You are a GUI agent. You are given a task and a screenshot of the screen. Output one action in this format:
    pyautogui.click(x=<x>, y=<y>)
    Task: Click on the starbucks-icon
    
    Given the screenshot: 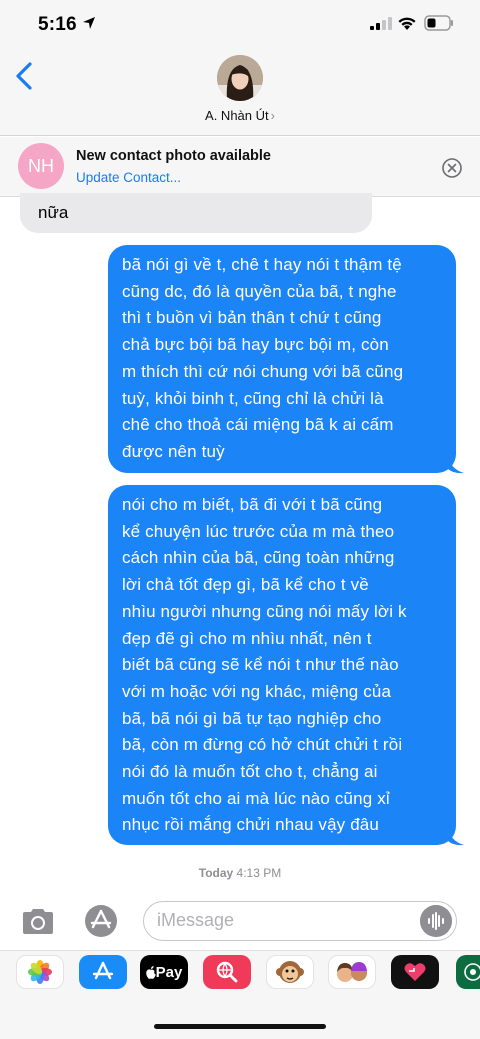 What is the action you would take?
    pyautogui.click(x=468, y=972)
    